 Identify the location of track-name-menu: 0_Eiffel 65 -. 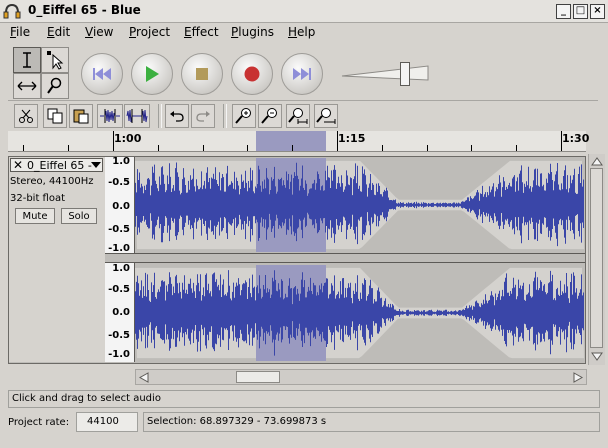
(59, 165).